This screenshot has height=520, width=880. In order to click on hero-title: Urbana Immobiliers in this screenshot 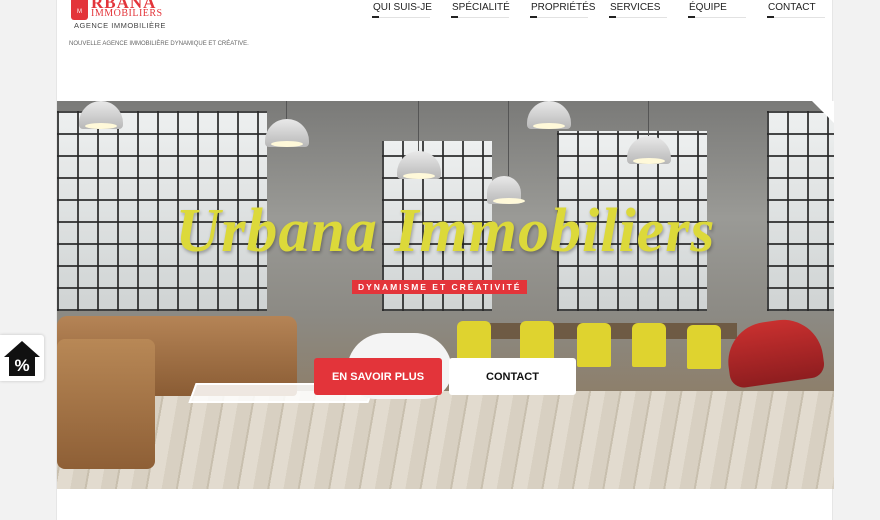, I will do `click(445, 231)`.